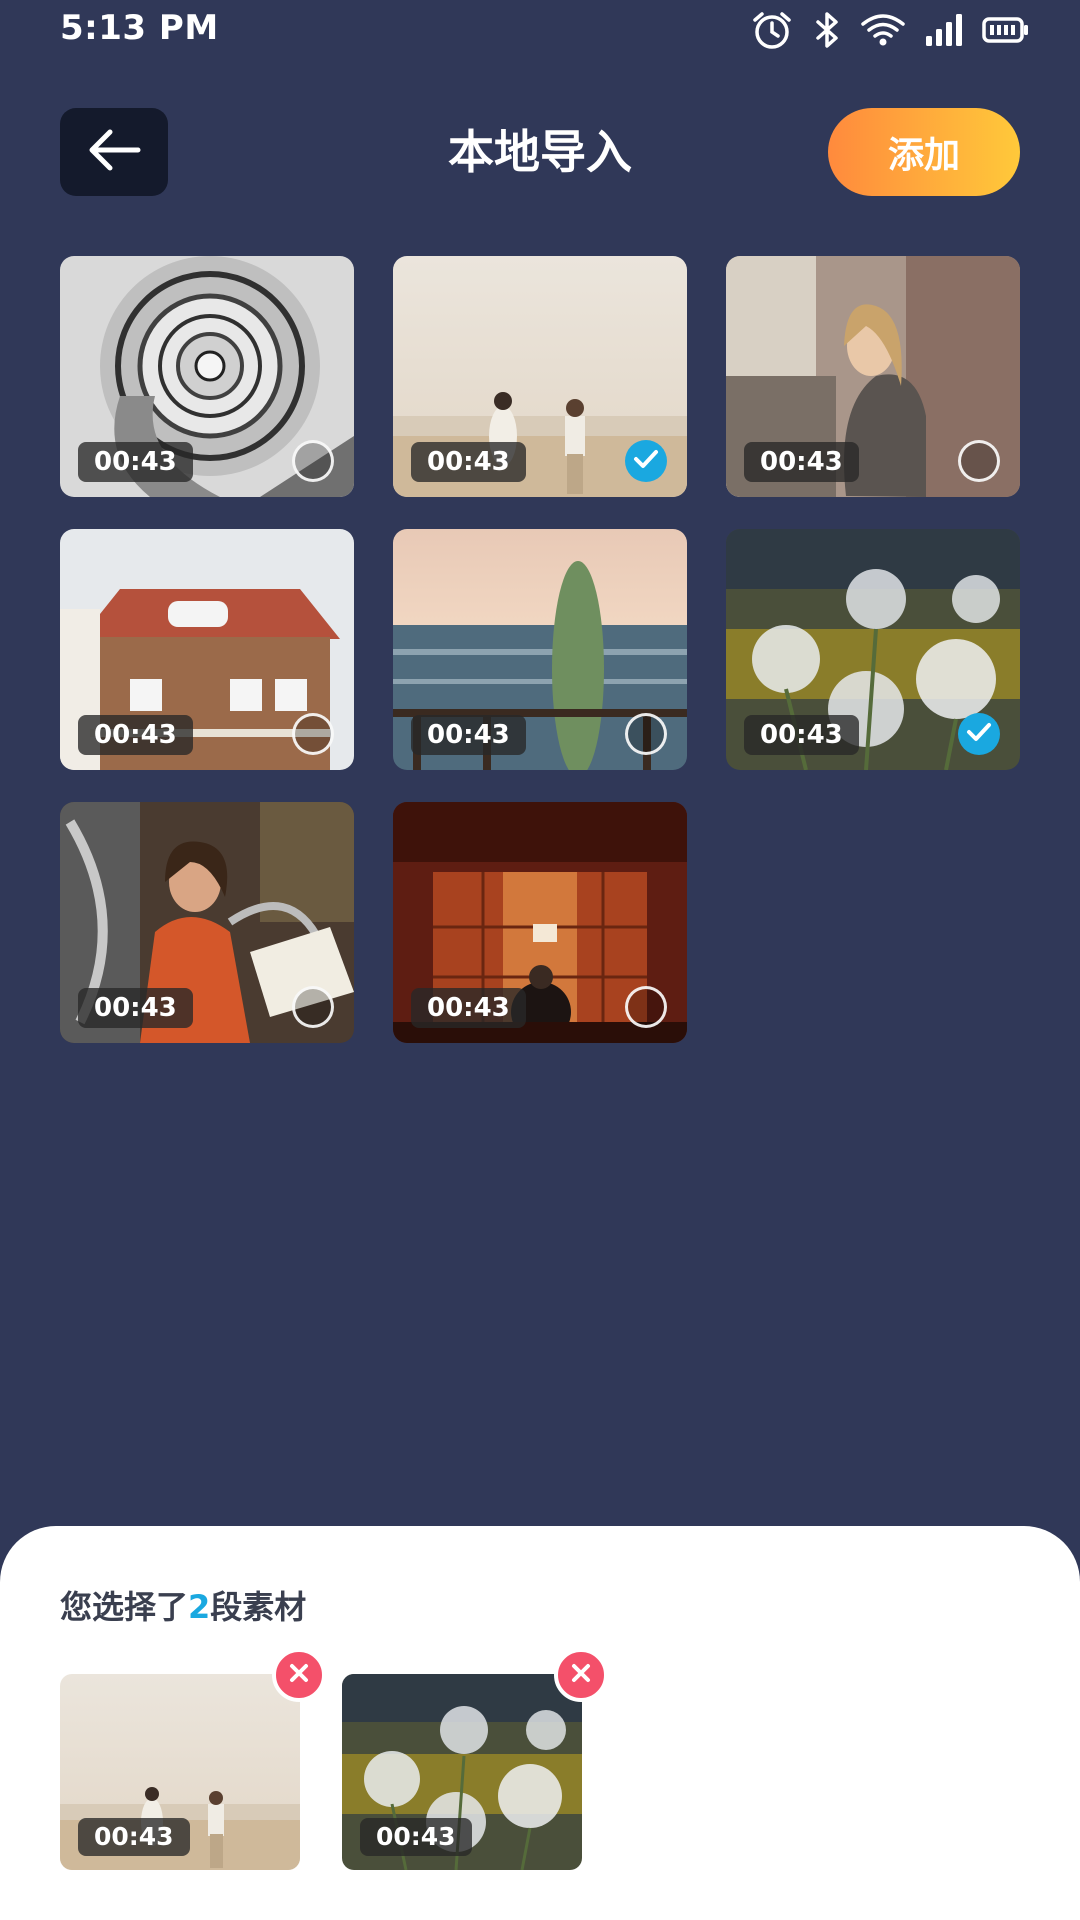 The image size is (1080, 1920). I want to click on bluetooth-icon, so click(827, 30).